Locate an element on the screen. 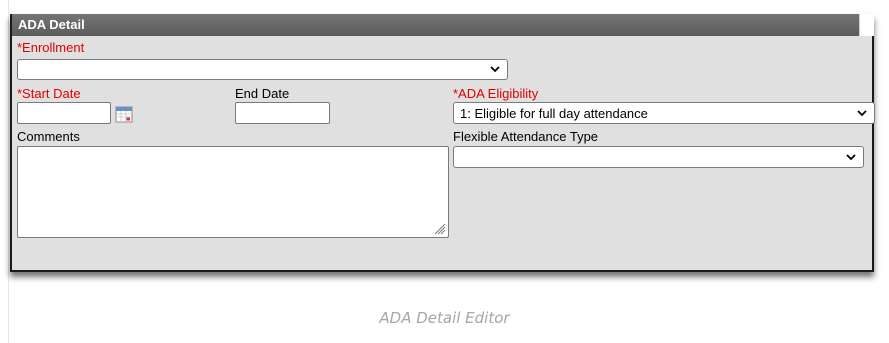  start-date-label: *Start Date is located at coordinates (49, 93).